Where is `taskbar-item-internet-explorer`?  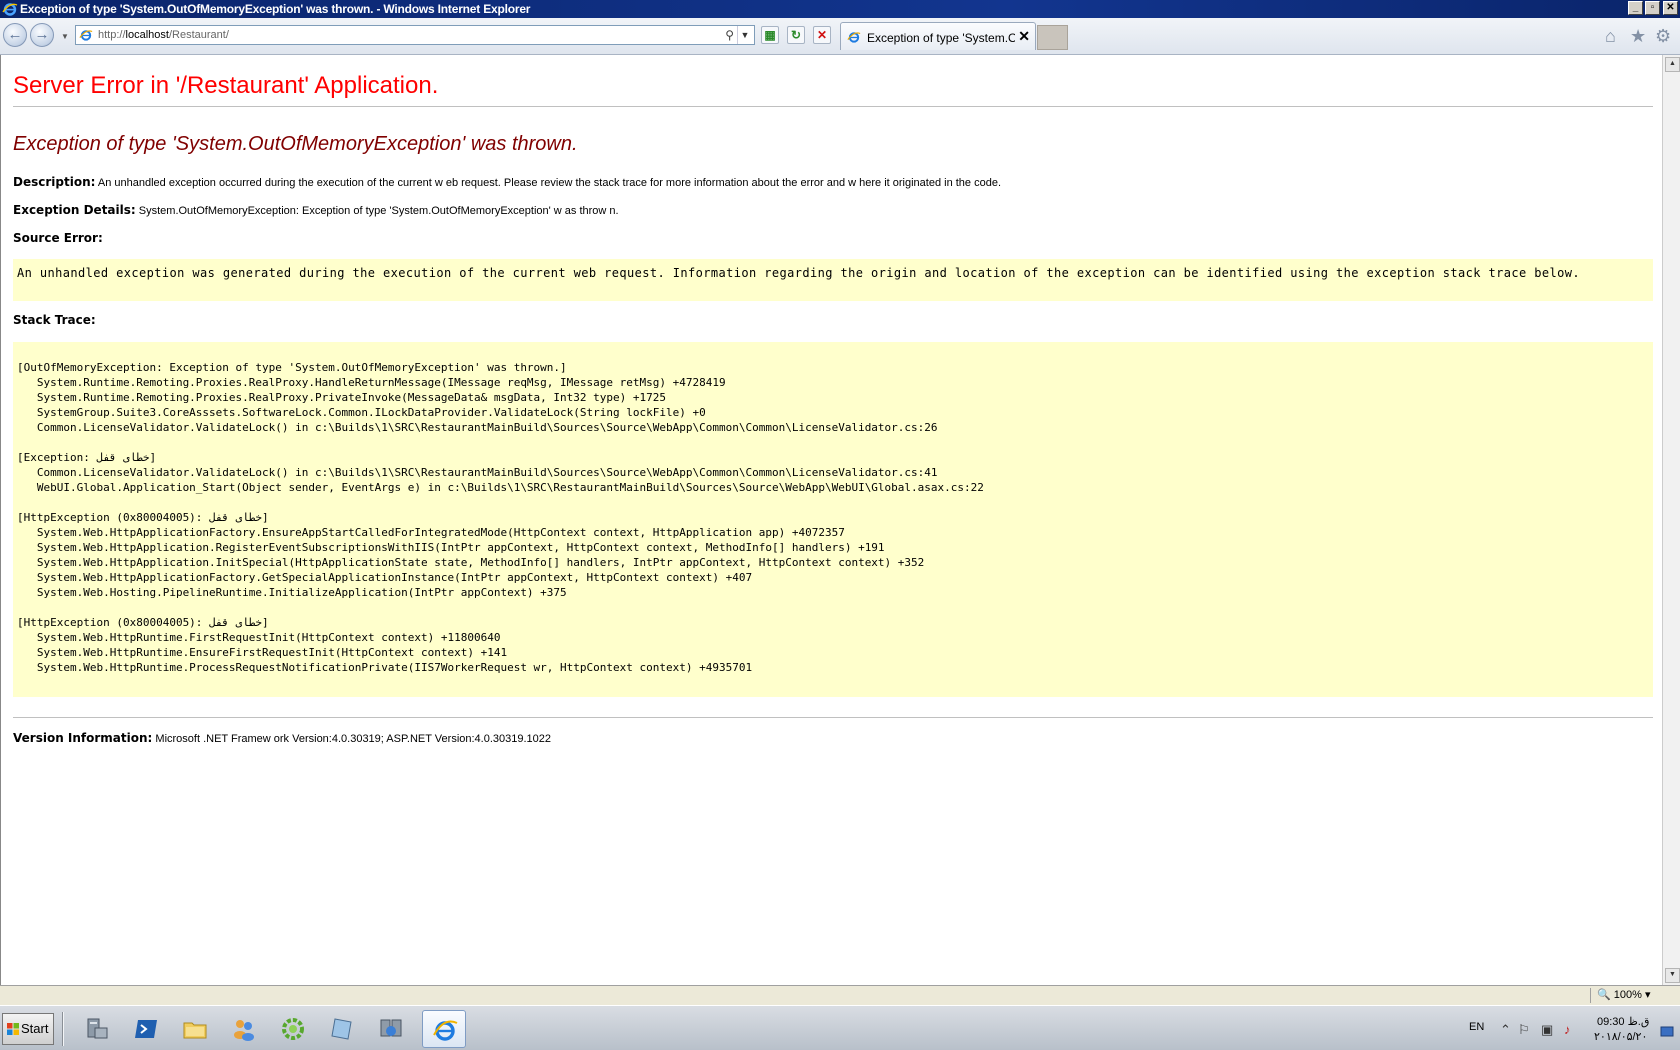 taskbar-item-internet-explorer is located at coordinates (444, 1029).